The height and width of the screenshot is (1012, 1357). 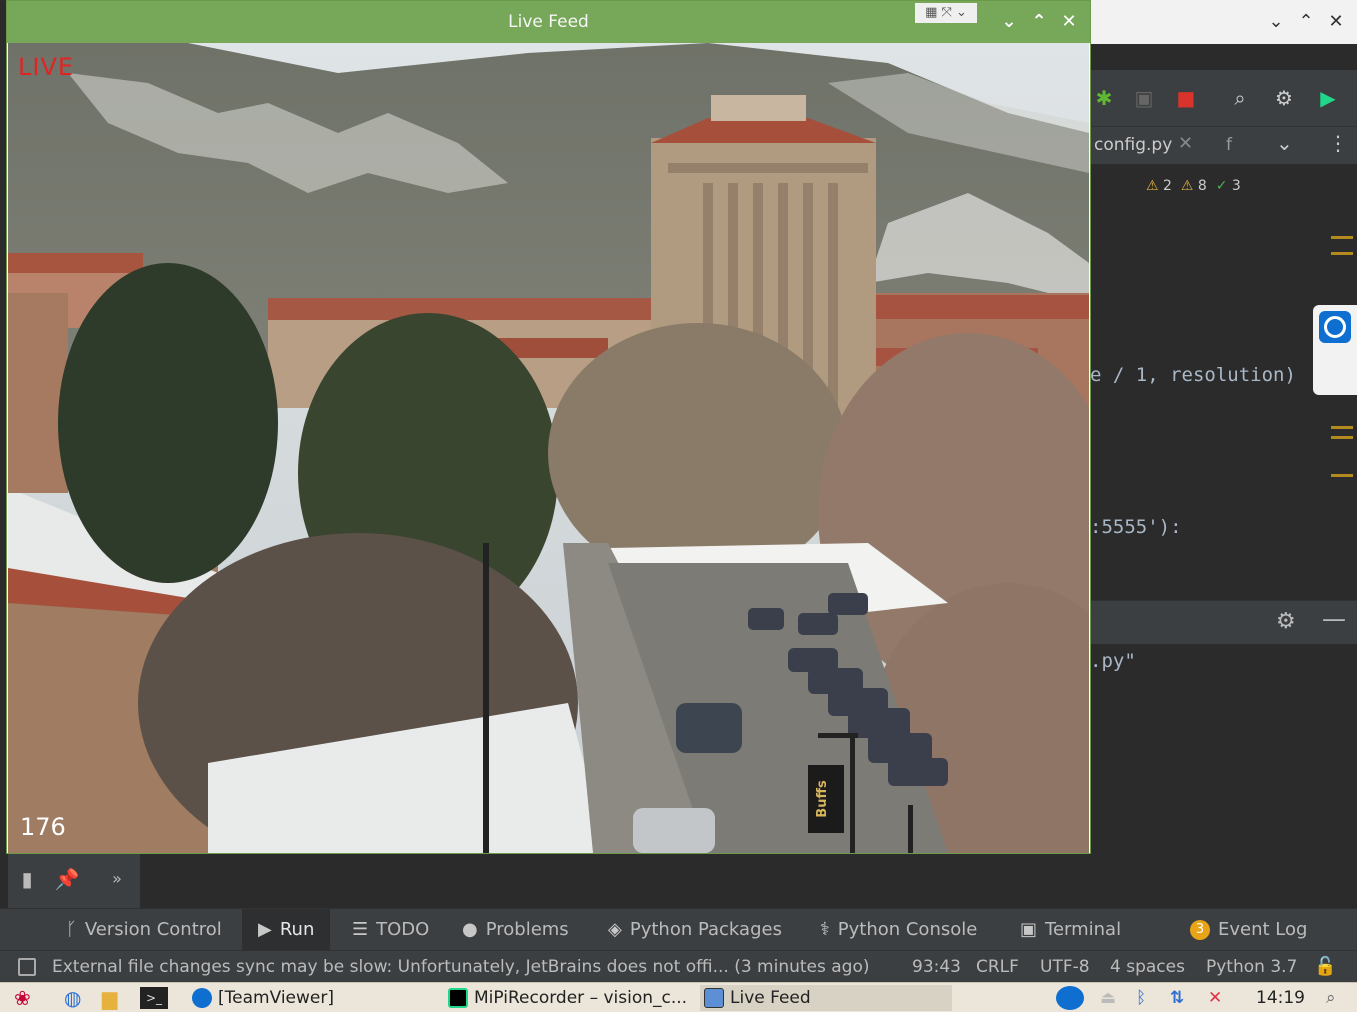 I want to click on tab-todo: ☰ TODO, so click(x=390, y=930).